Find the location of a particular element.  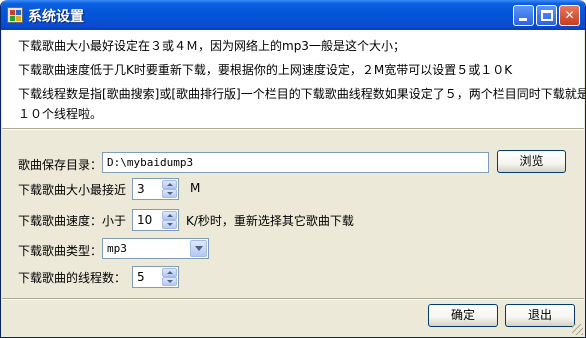

speed-label: 下载歌曲速度：小于 is located at coordinates (72, 221).